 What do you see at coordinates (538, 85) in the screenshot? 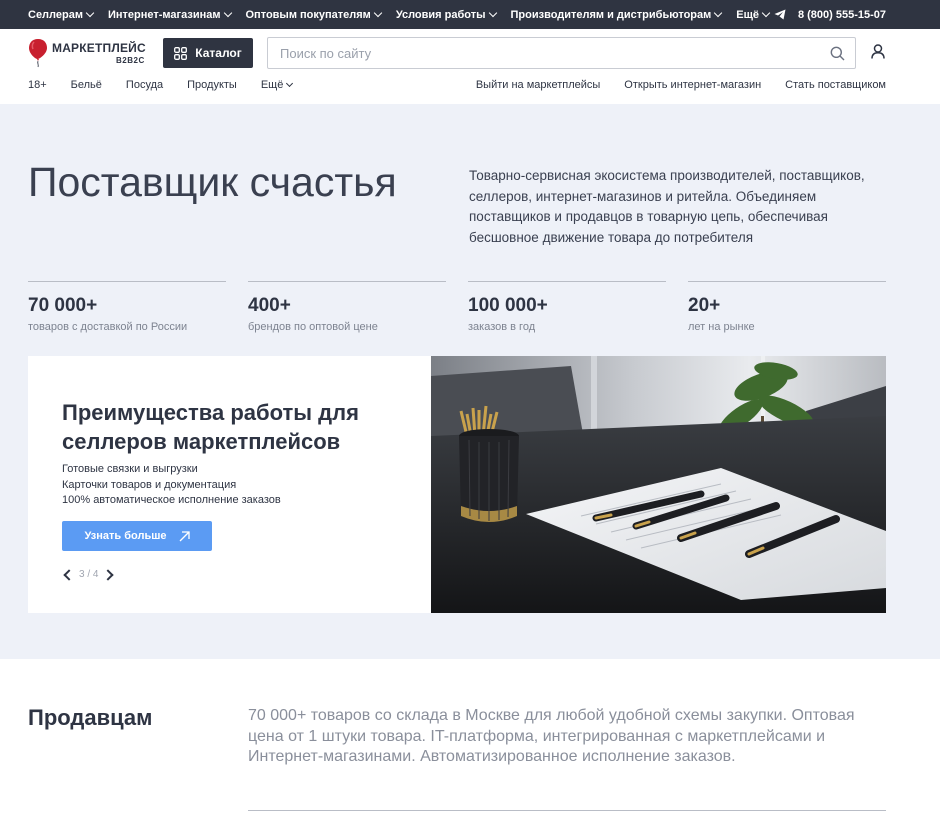
I see `service-link-marketplaces: Выйти на маркетплейсы` at bounding box center [538, 85].